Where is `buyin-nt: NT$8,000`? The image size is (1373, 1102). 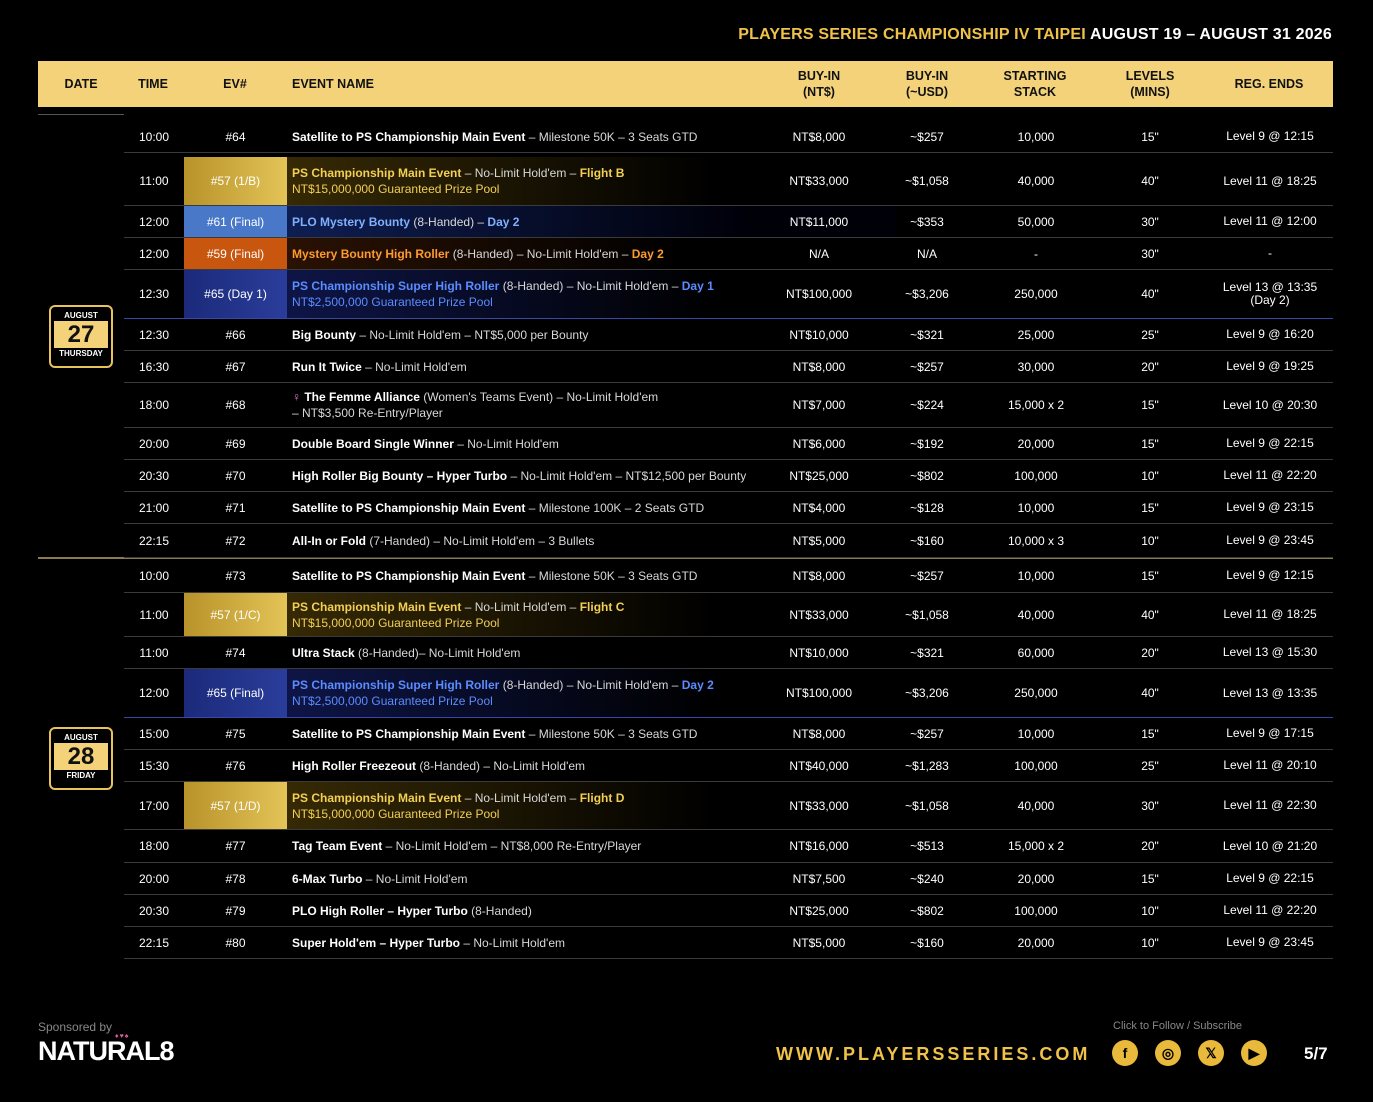 buyin-nt: NT$8,000 is located at coordinates (819, 575).